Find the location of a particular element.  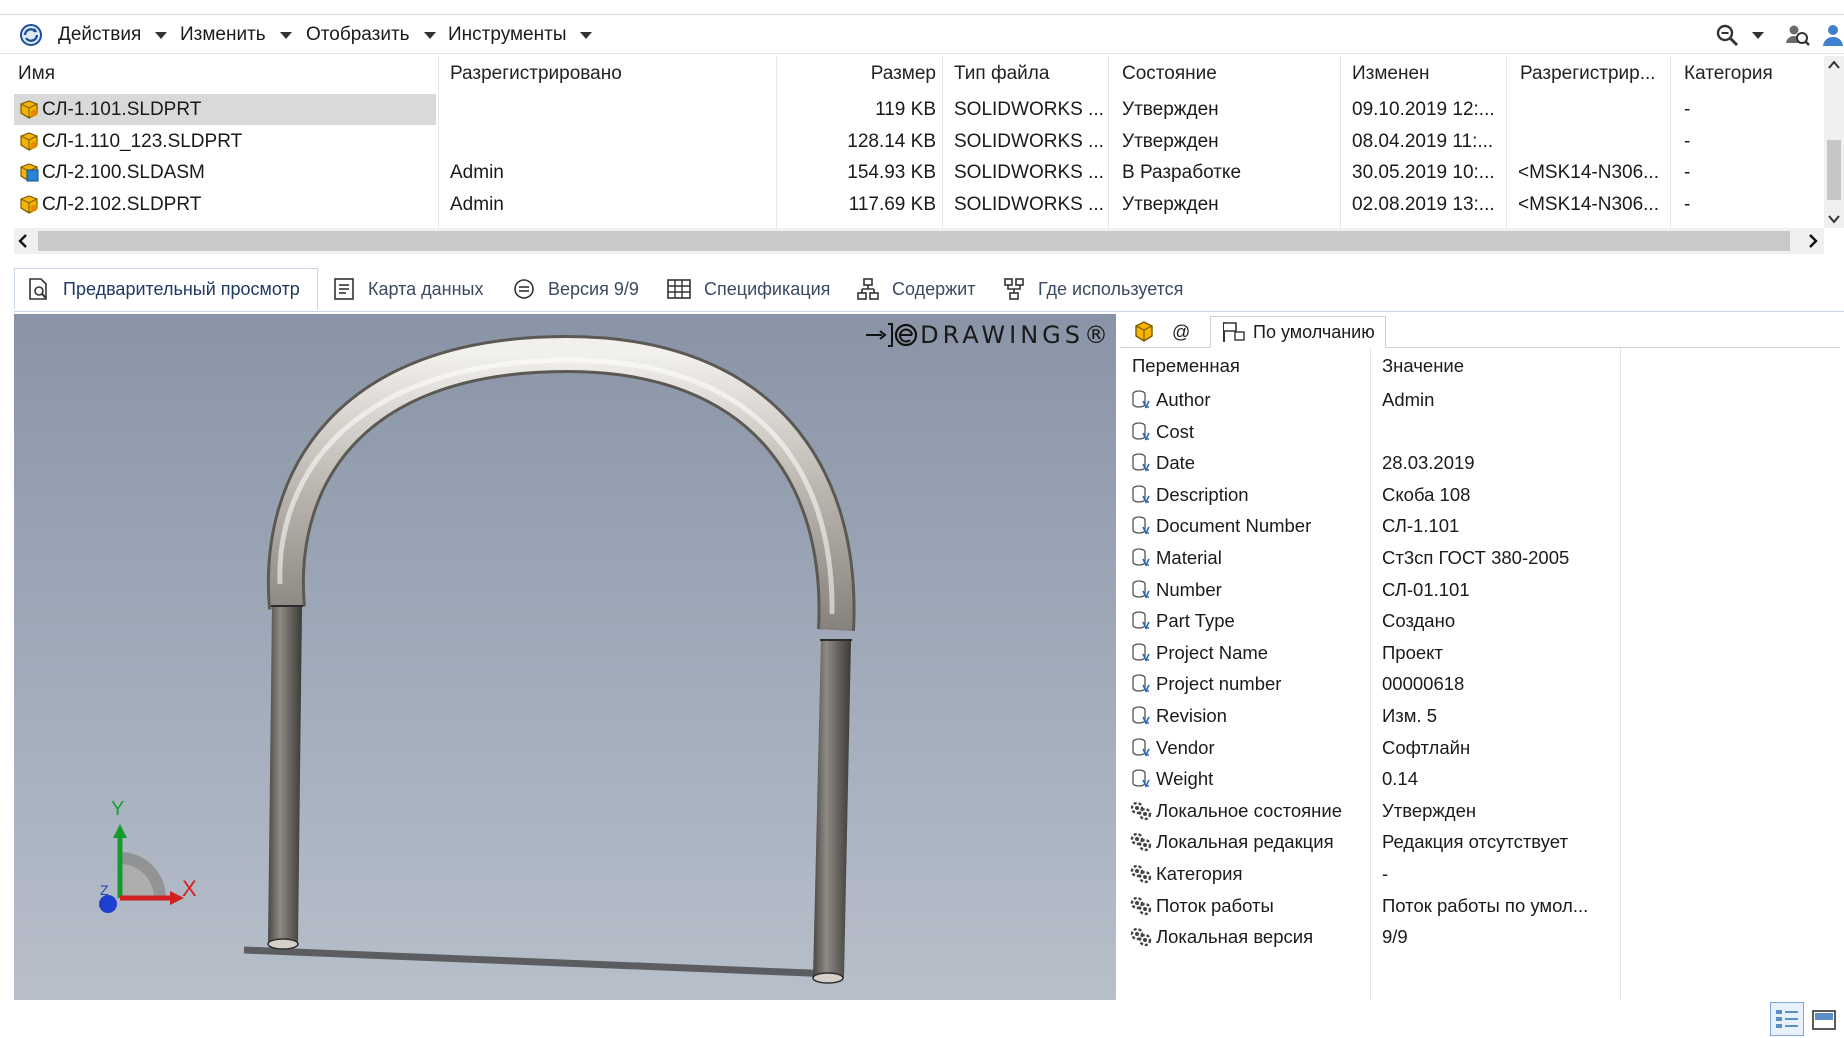

menu-modify: Изменить is located at coordinates (236, 35).